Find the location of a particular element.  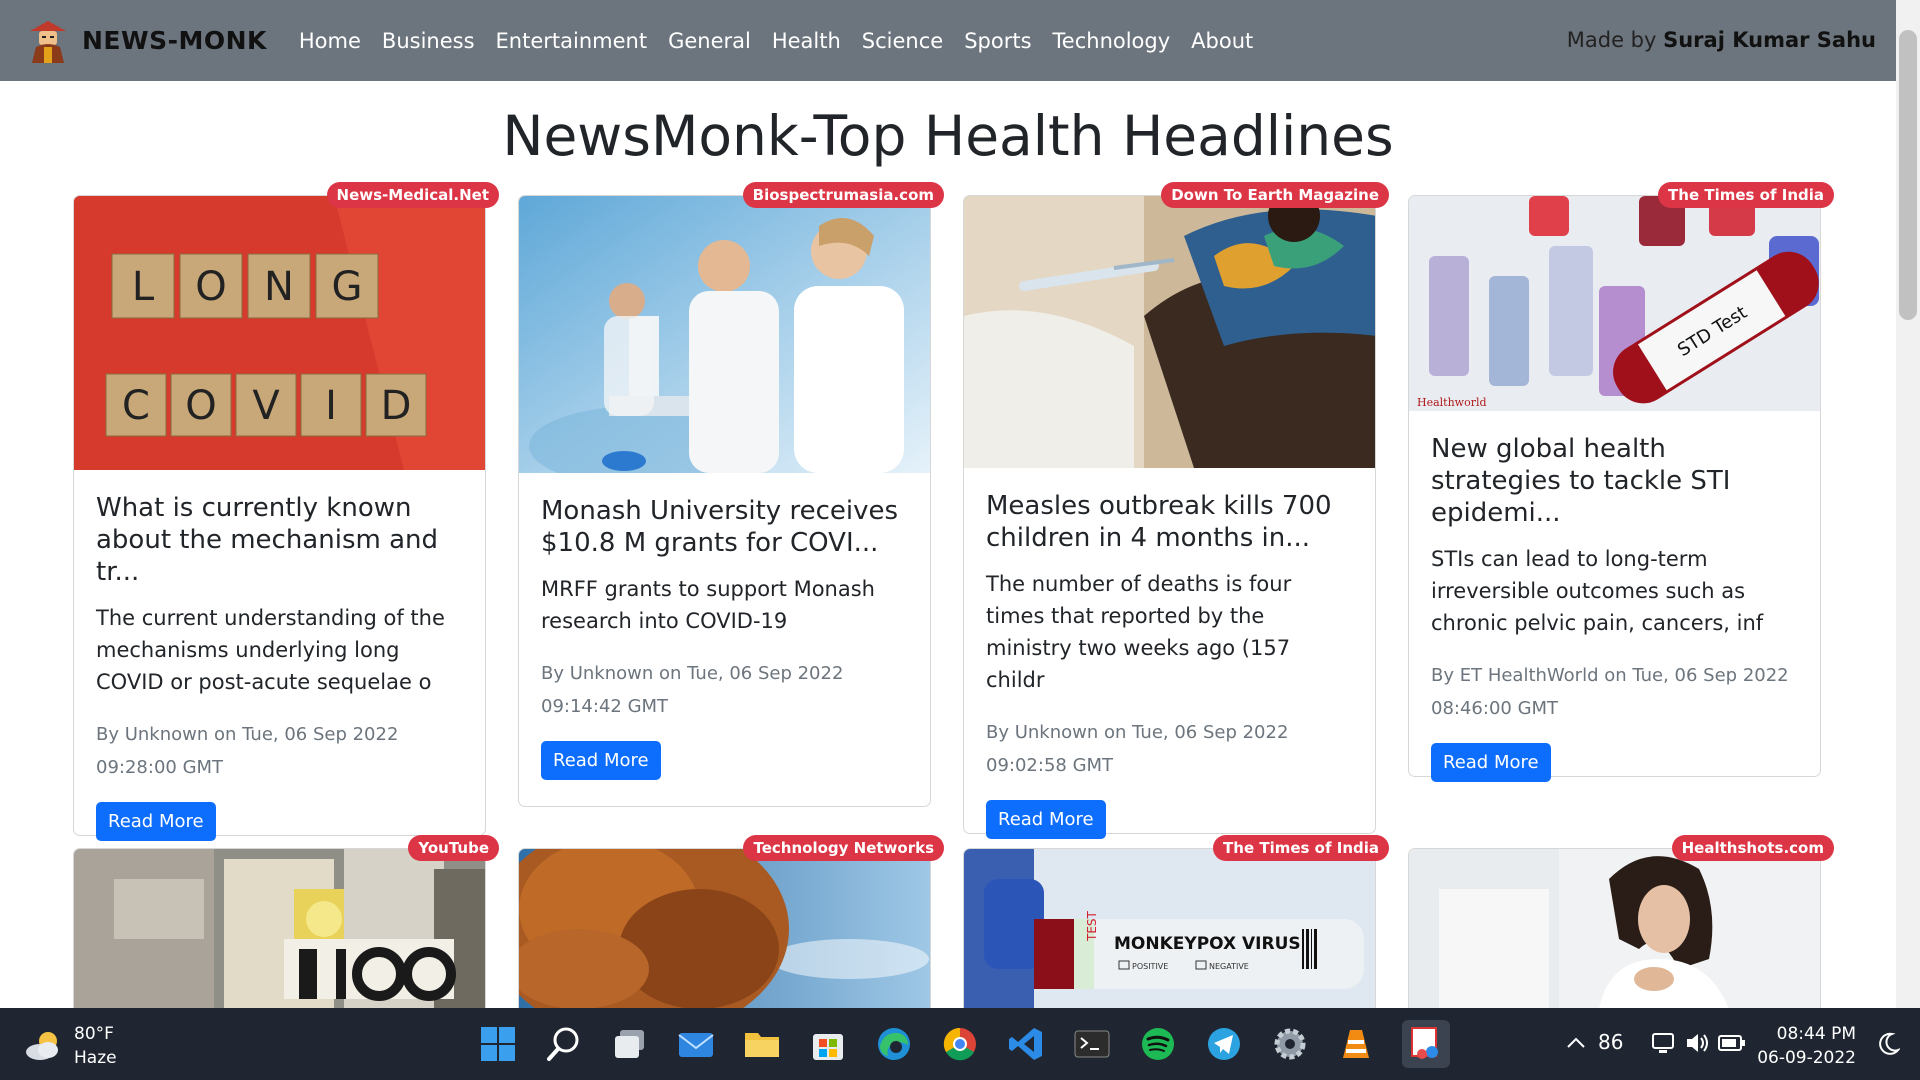

news-image: STD Test Healthworld is located at coordinates (1614, 303).